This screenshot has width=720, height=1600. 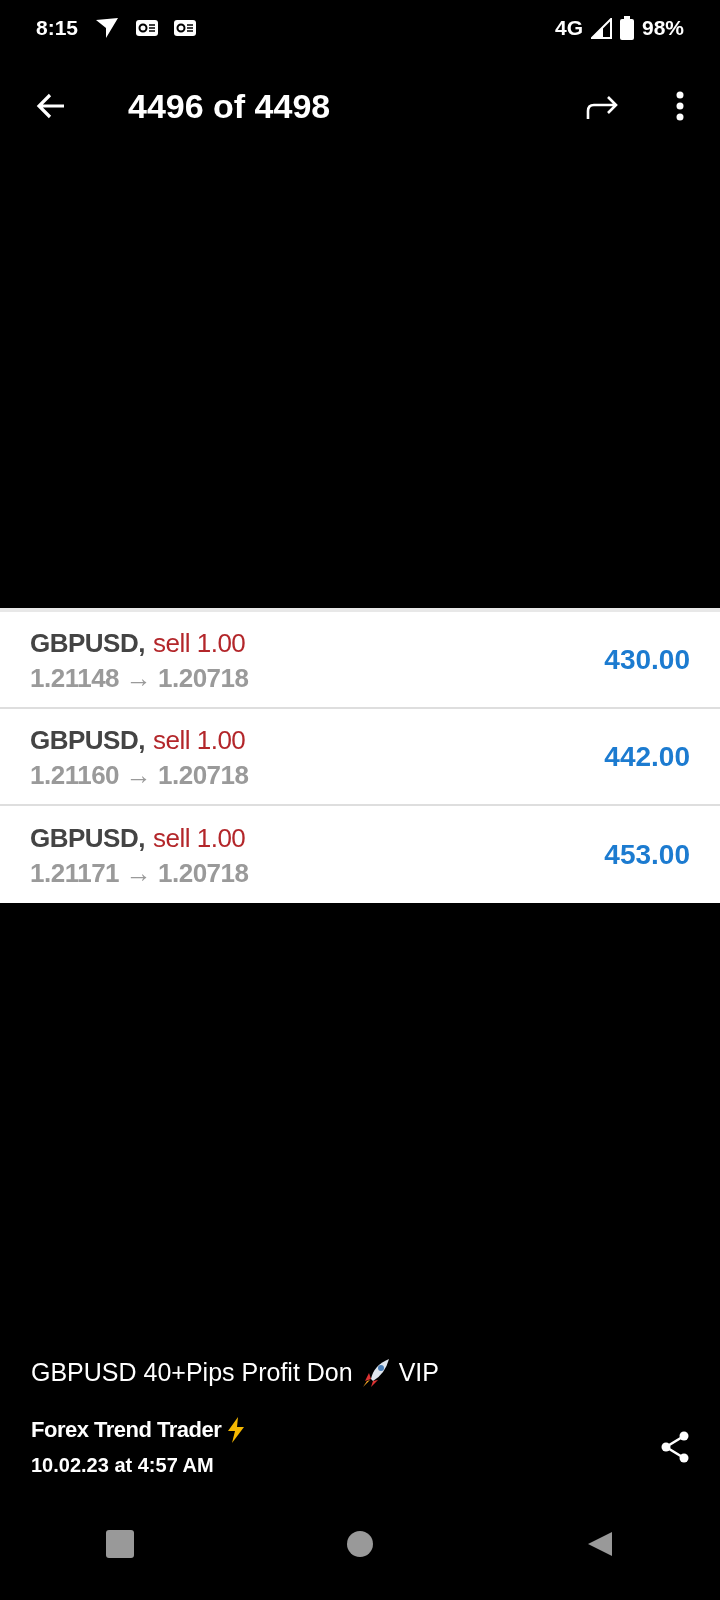 I want to click on share-icon, so click(x=675, y=1446).